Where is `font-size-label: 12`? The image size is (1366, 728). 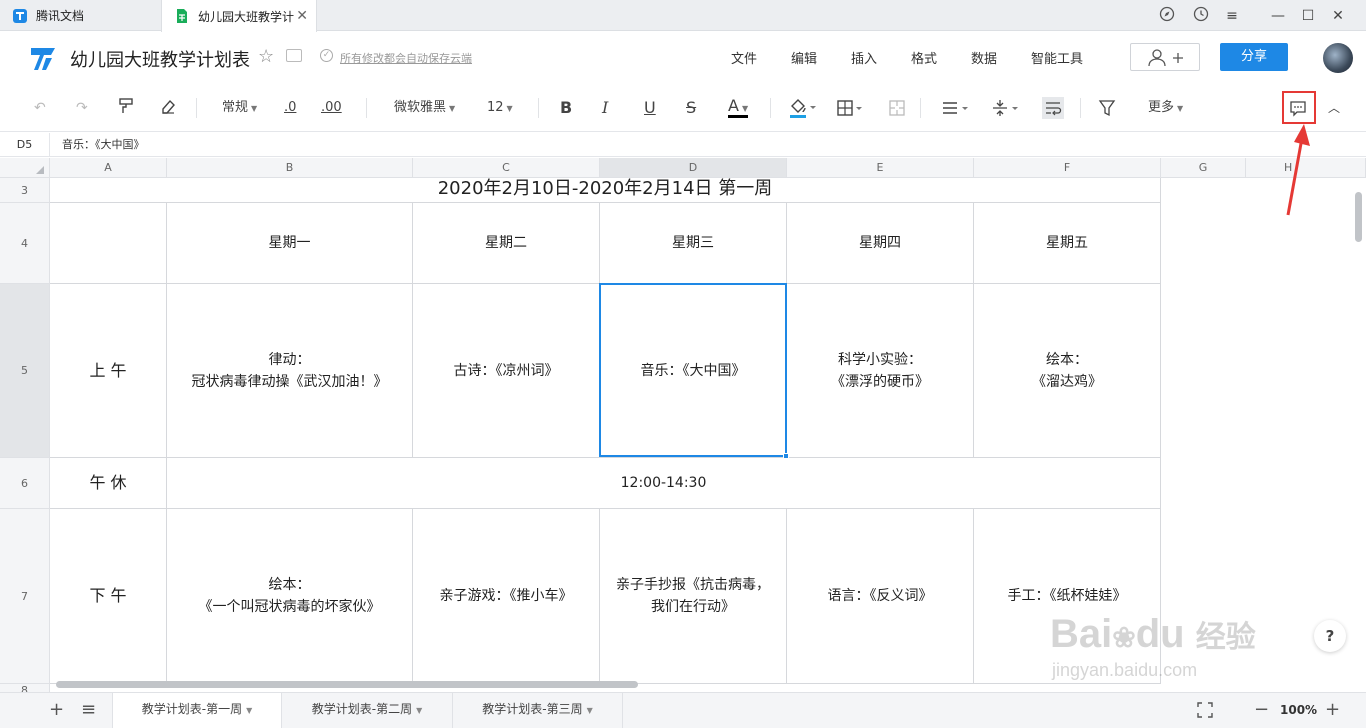
font-size-label: 12 is located at coordinates (495, 107).